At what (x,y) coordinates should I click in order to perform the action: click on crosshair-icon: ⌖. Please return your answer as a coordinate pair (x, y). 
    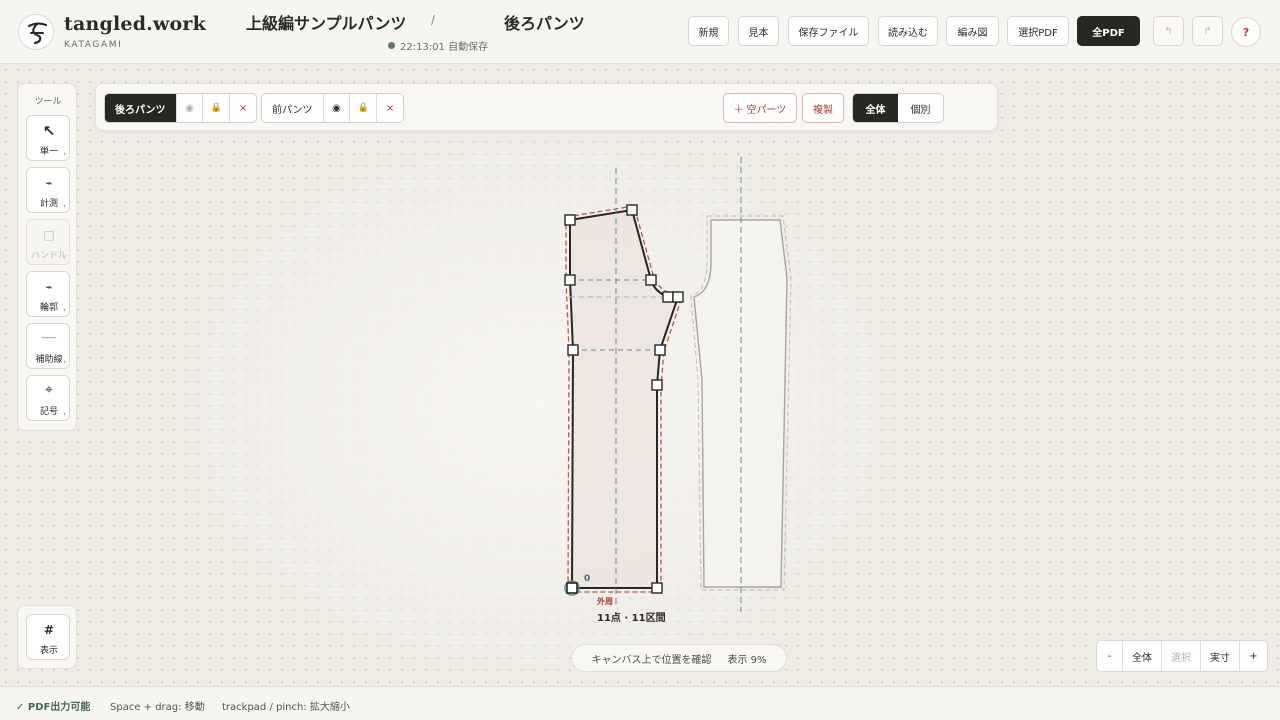
    Looking at the image, I should click on (49, 390).